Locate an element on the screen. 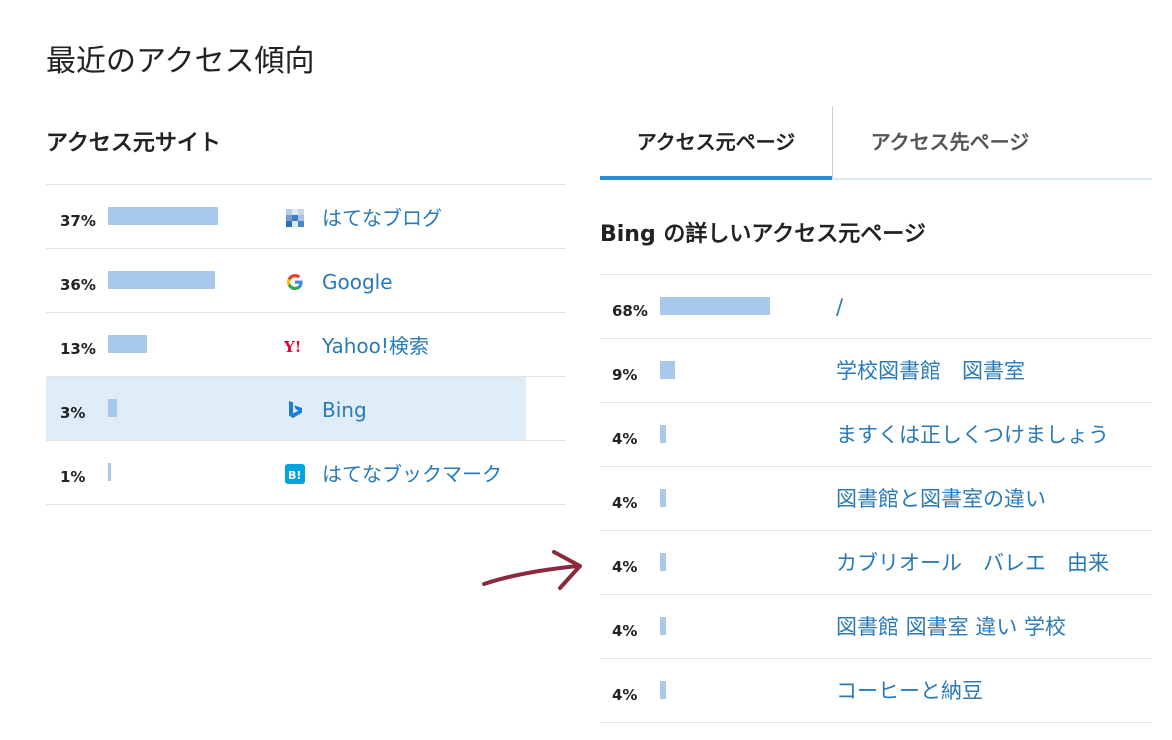 Image resolution: width=1172 pixels, height=740 pixels. annotation-arrow-icon is located at coordinates (532, 570).